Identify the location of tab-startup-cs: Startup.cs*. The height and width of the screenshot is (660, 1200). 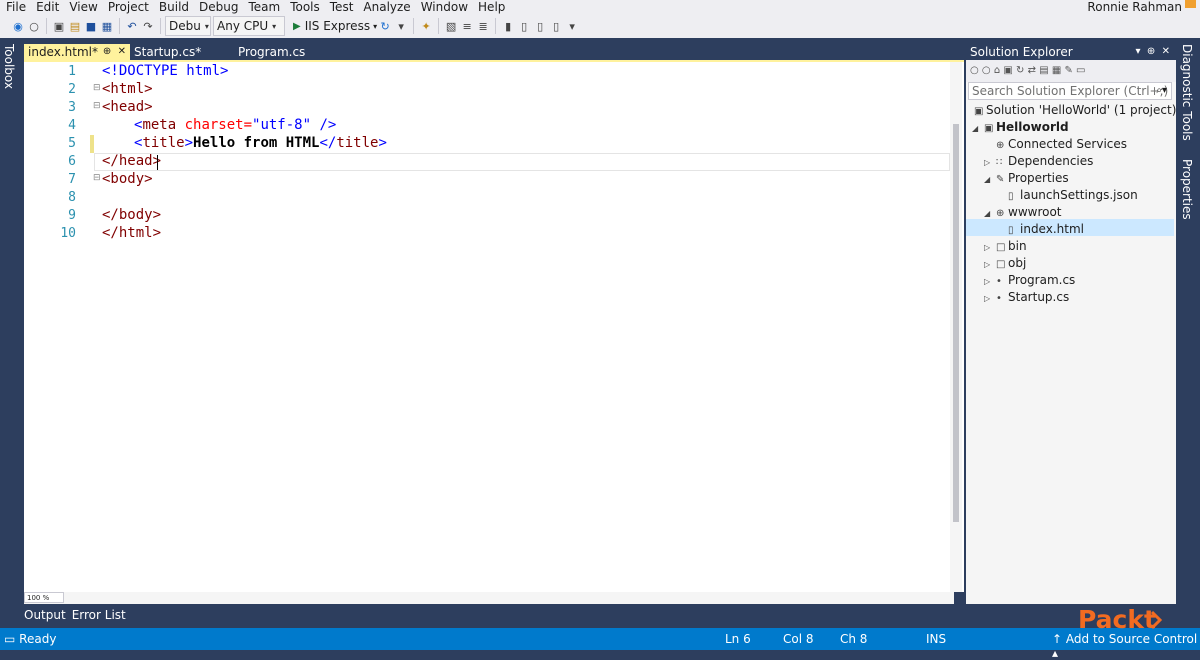
(182, 52).